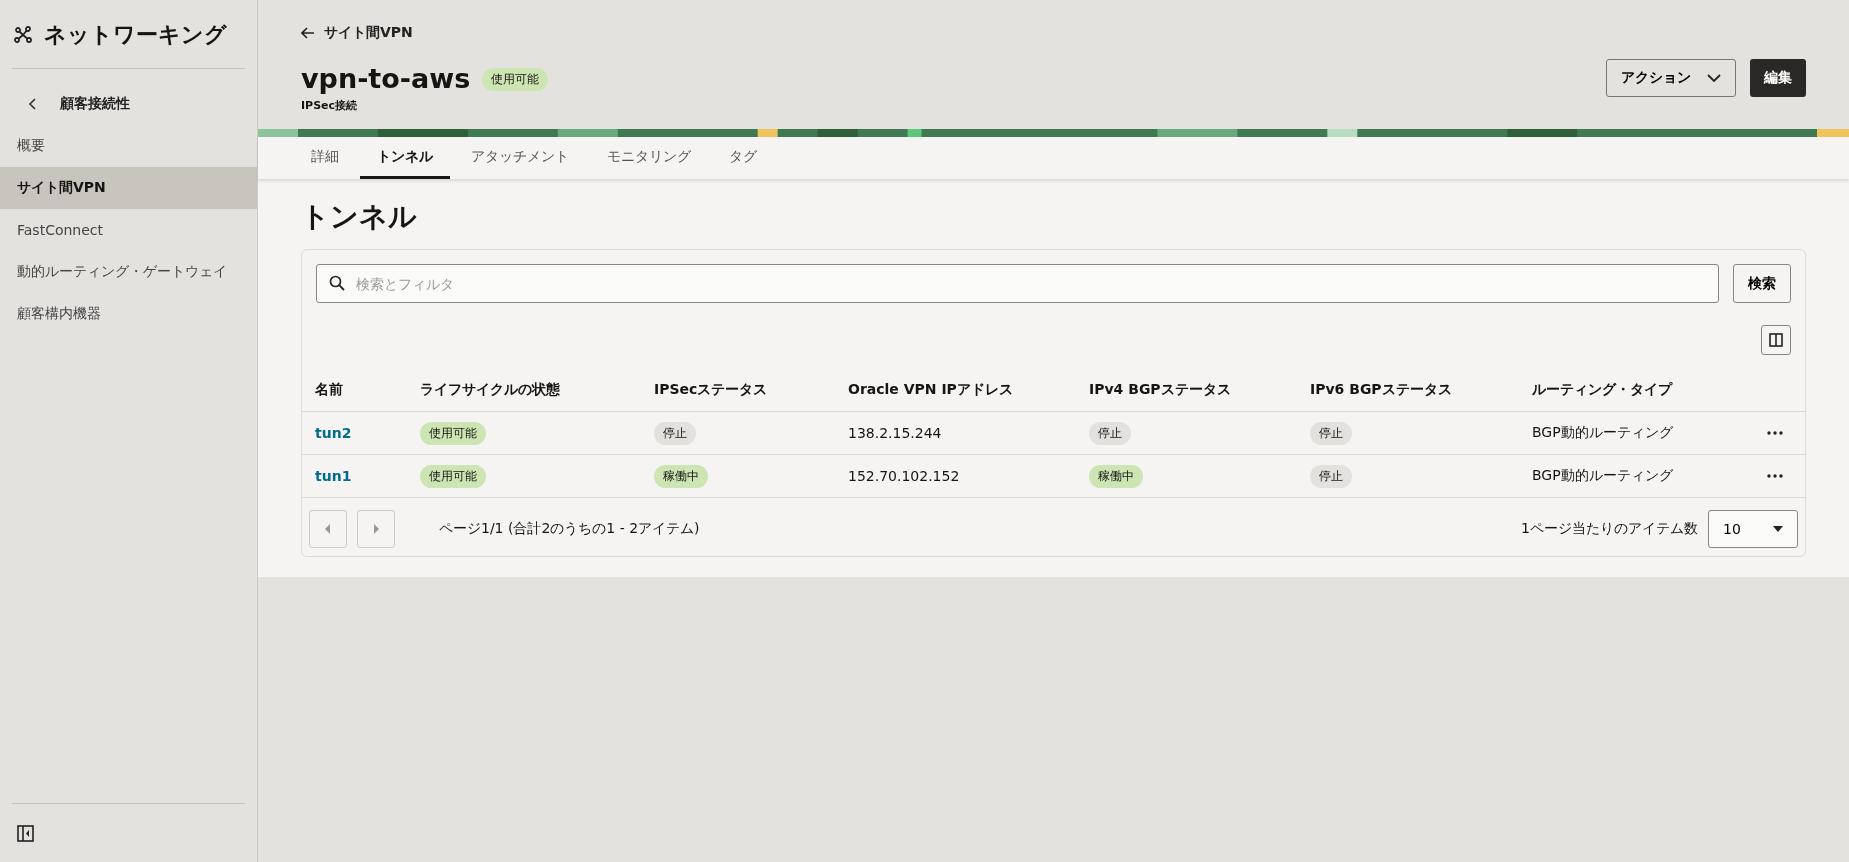 The height and width of the screenshot is (862, 1849). Describe the element at coordinates (520, 158) in the screenshot. I see `tab: アタッチメント` at that location.